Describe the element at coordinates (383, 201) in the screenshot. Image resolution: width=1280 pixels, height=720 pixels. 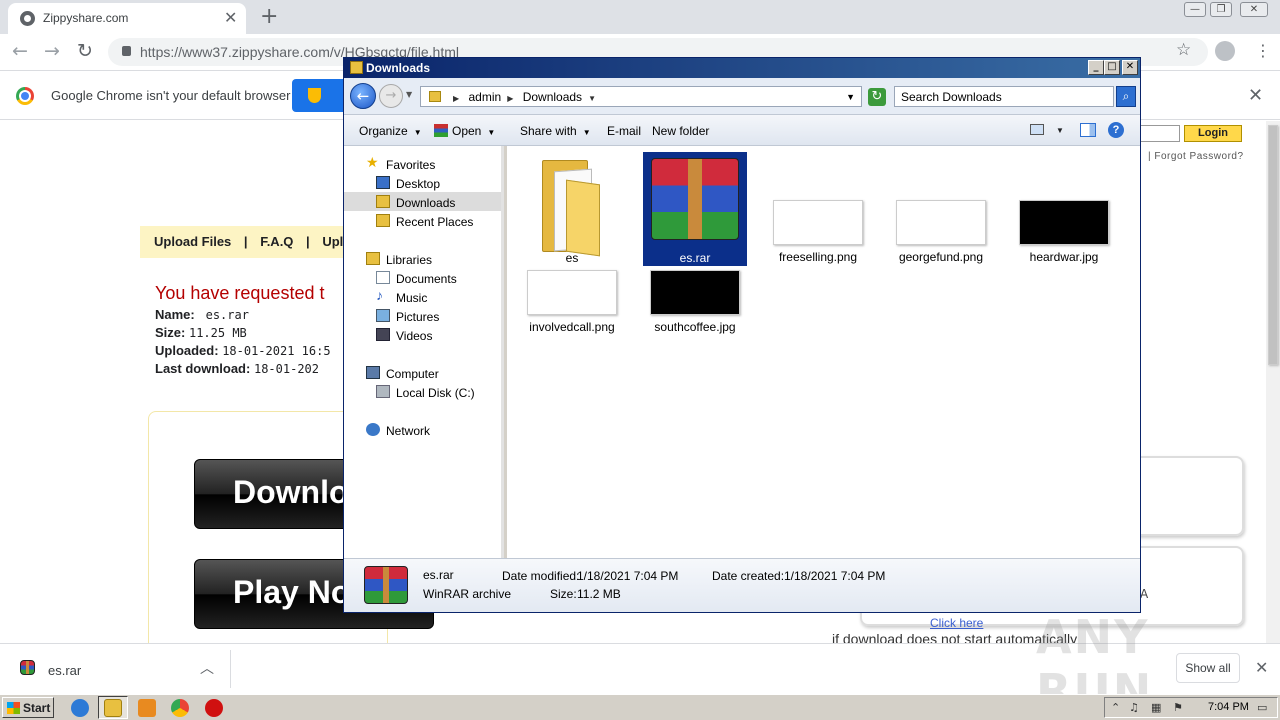
I see `downloads-folder-icon` at that location.